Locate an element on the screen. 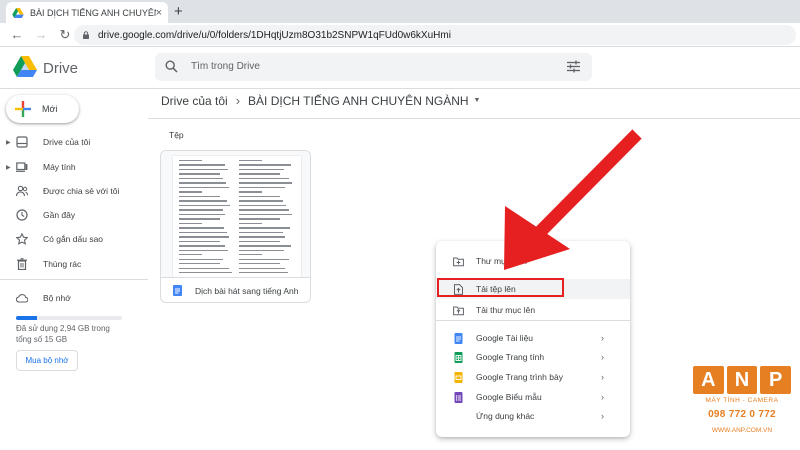  watermark-letter: A is located at coordinates (708, 380).